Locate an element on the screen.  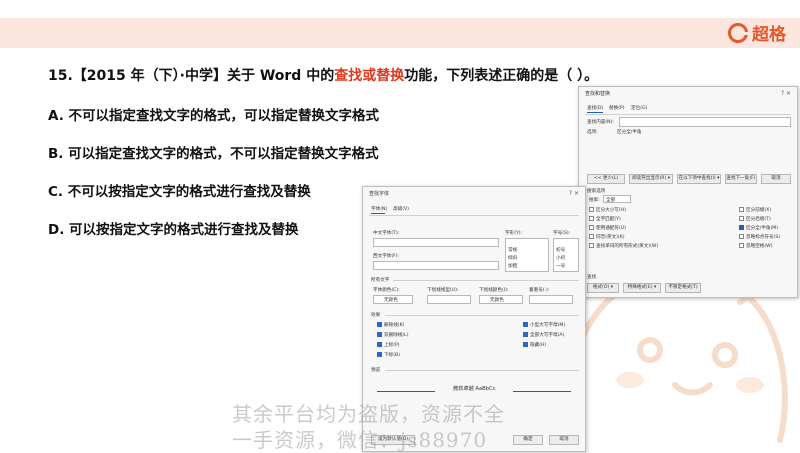
effect-subscript is located at coordinates (379, 354).